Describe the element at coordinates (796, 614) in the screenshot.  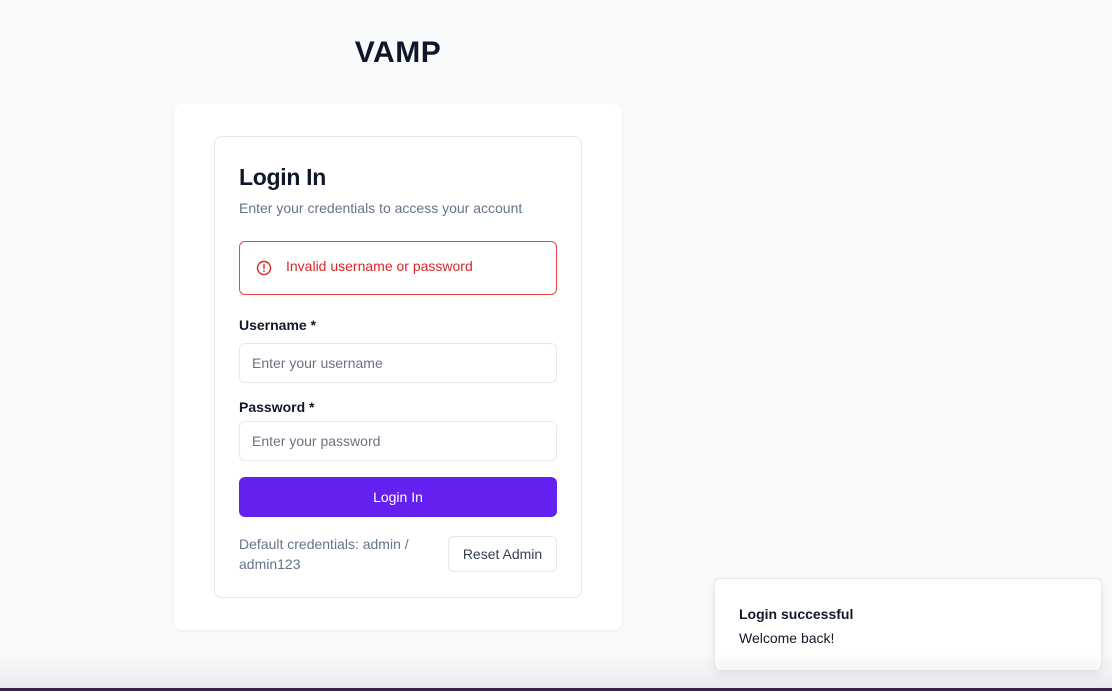
I see `toast-title: Login successful` at that location.